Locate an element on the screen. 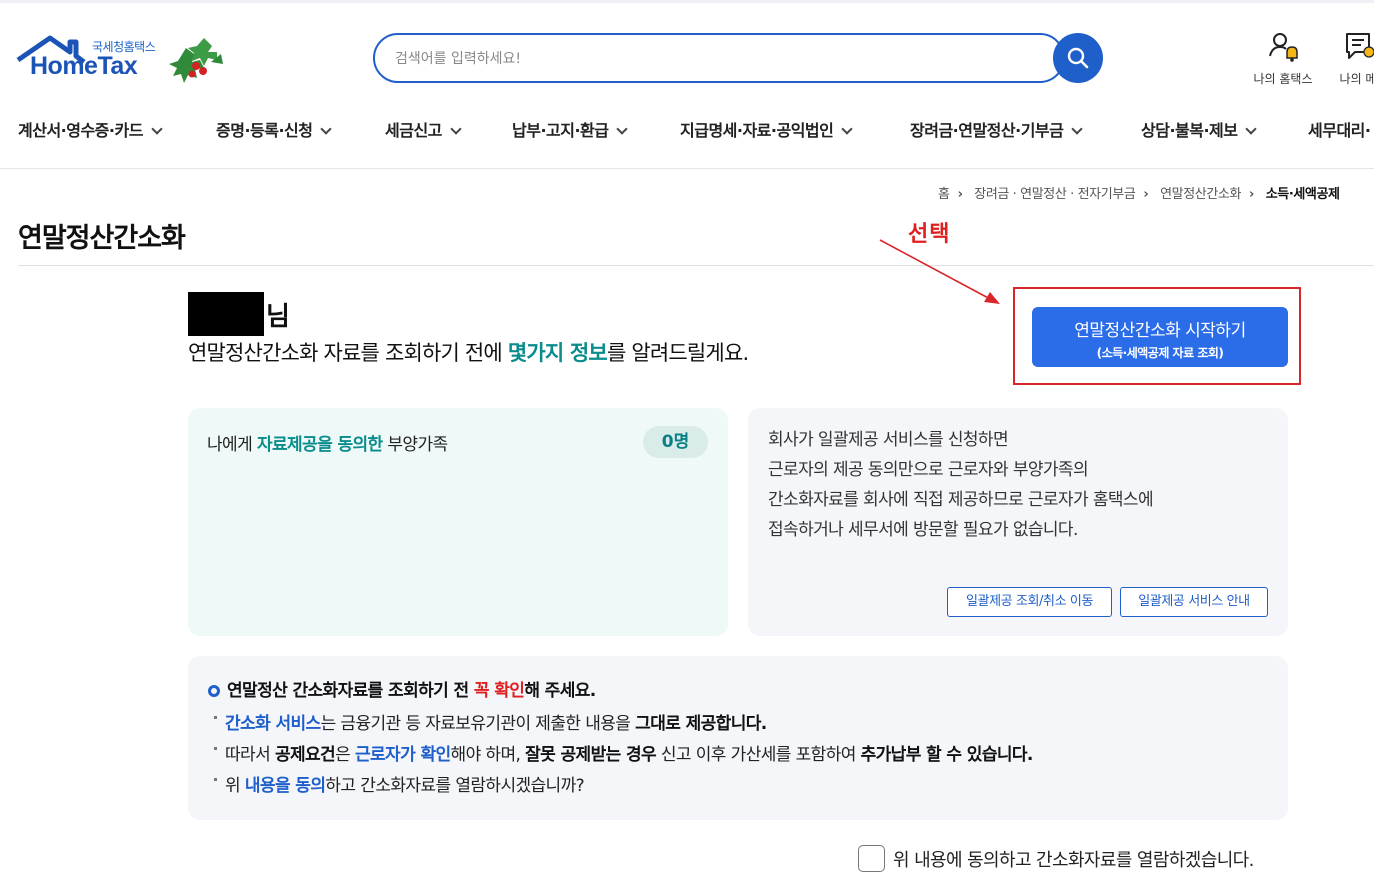 Image resolution: width=1374 pixels, height=878 pixels. info-line: 접속하거나 세무서에 방문할 필요가 없습니다. is located at coordinates (923, 530).